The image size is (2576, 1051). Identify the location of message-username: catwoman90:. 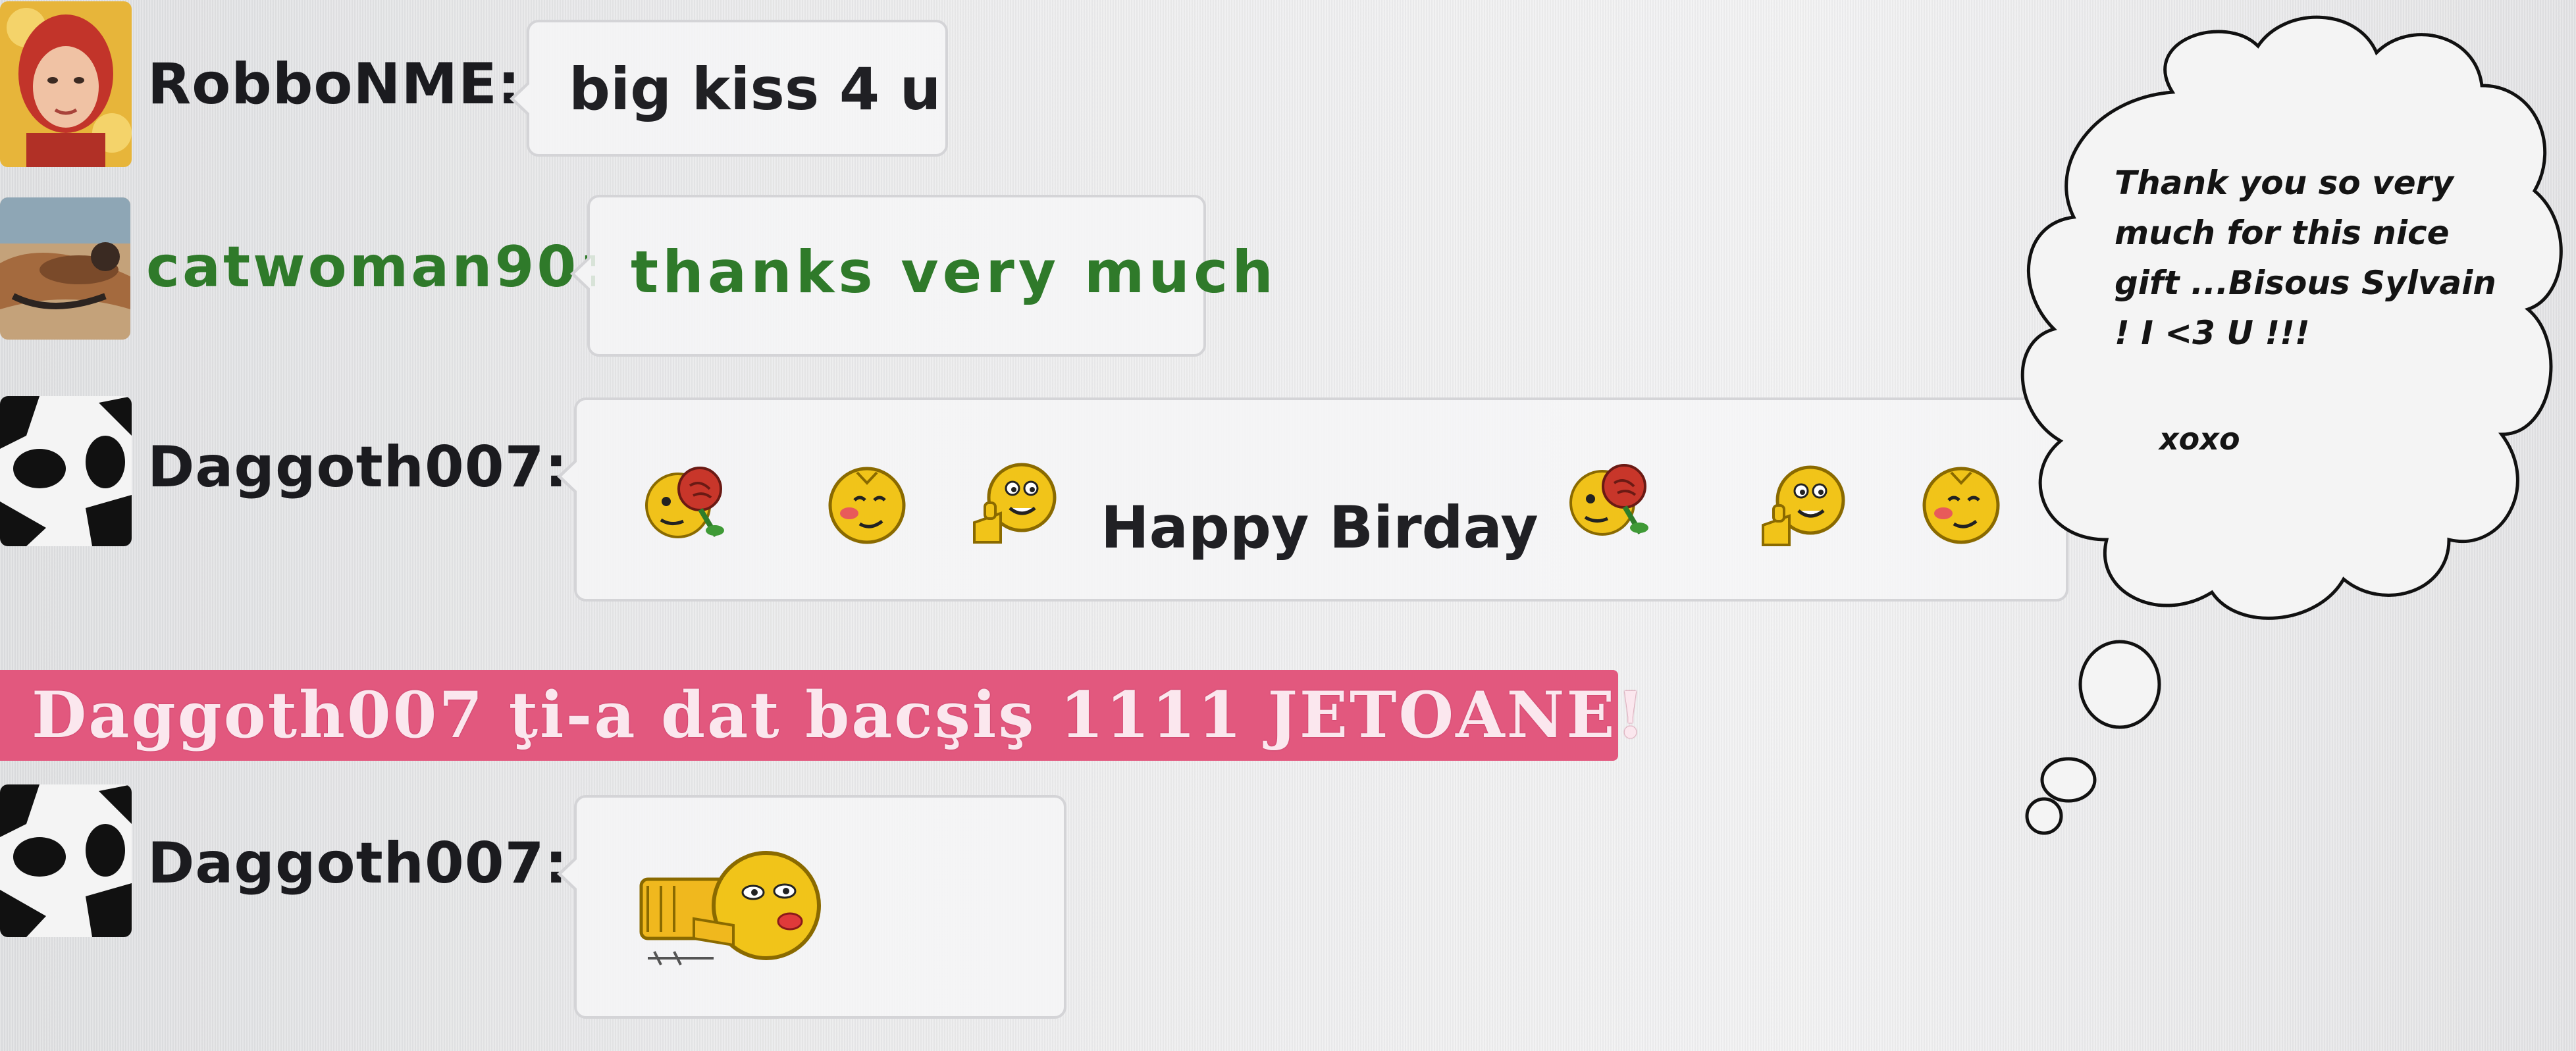
(375, 267).